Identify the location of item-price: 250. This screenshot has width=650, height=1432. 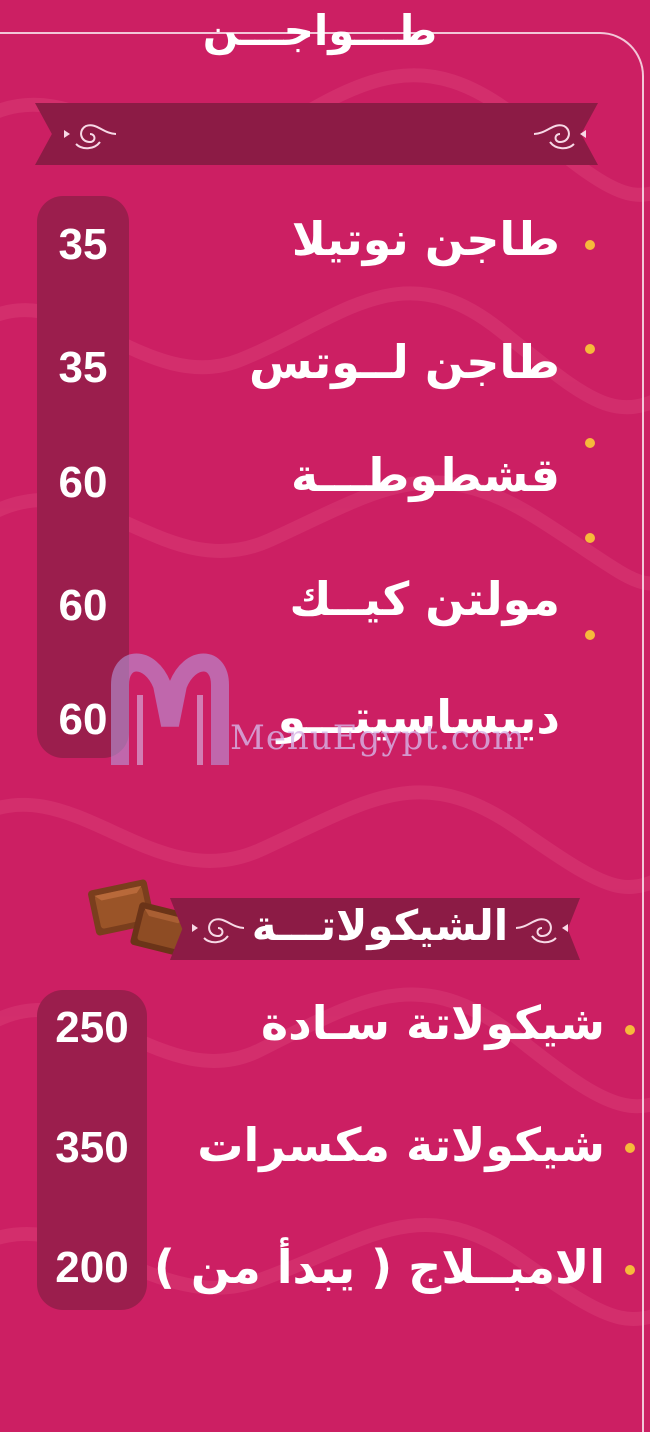
(92, 1027).